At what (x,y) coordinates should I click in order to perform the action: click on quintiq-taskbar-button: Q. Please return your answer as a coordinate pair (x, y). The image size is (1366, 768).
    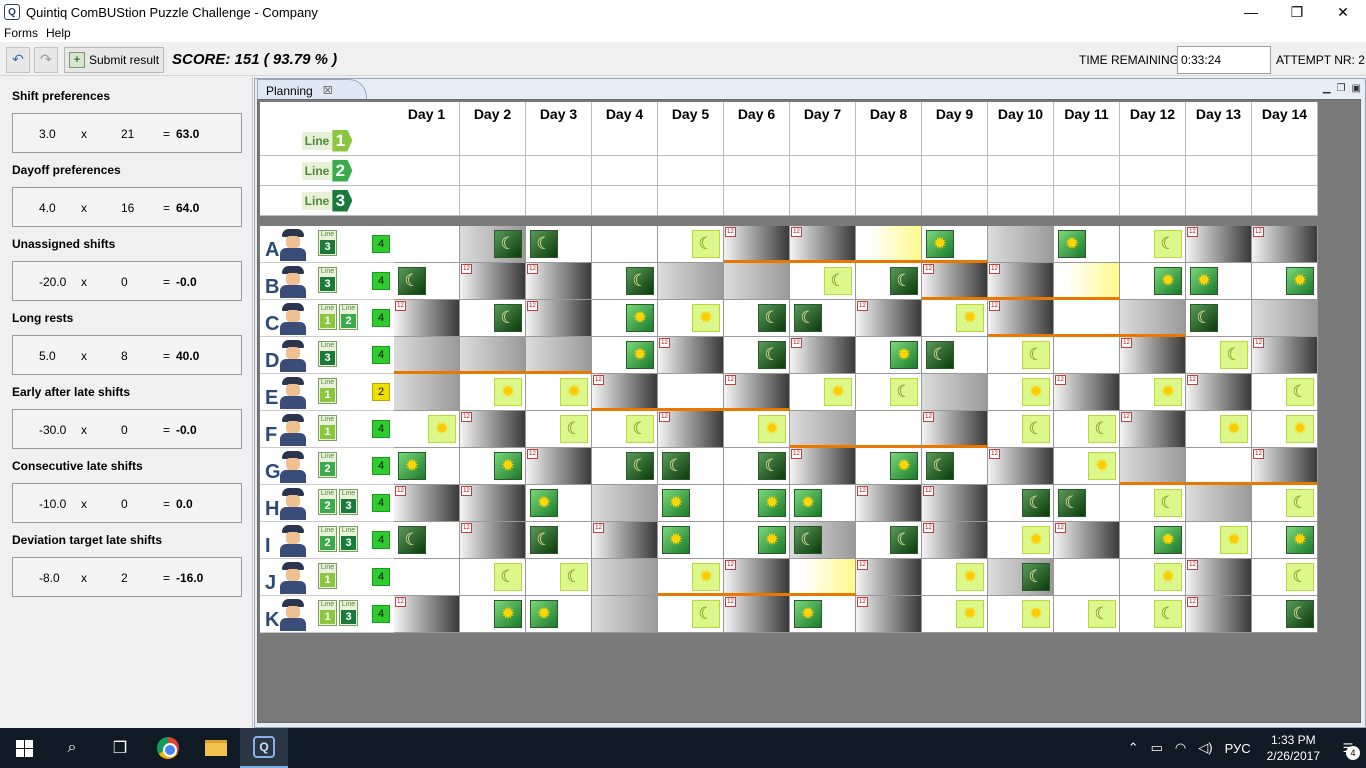
    Looking at the image, I should click on (264, 748).